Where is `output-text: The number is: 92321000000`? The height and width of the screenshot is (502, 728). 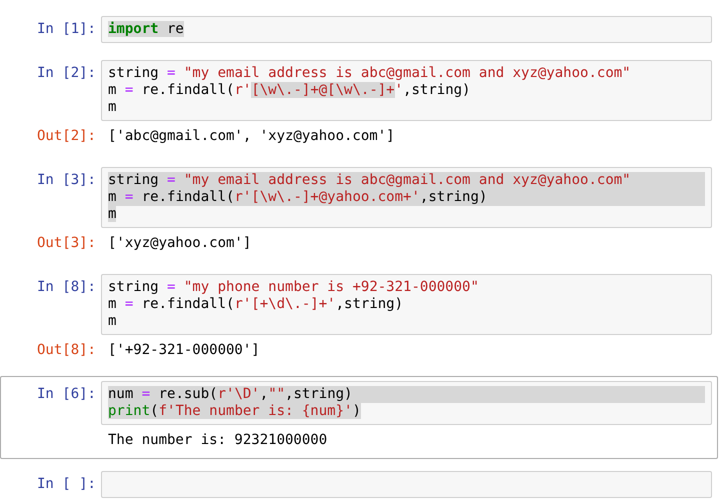 output-text: The number is: 92321000000 is located at coordinates (217, 440).